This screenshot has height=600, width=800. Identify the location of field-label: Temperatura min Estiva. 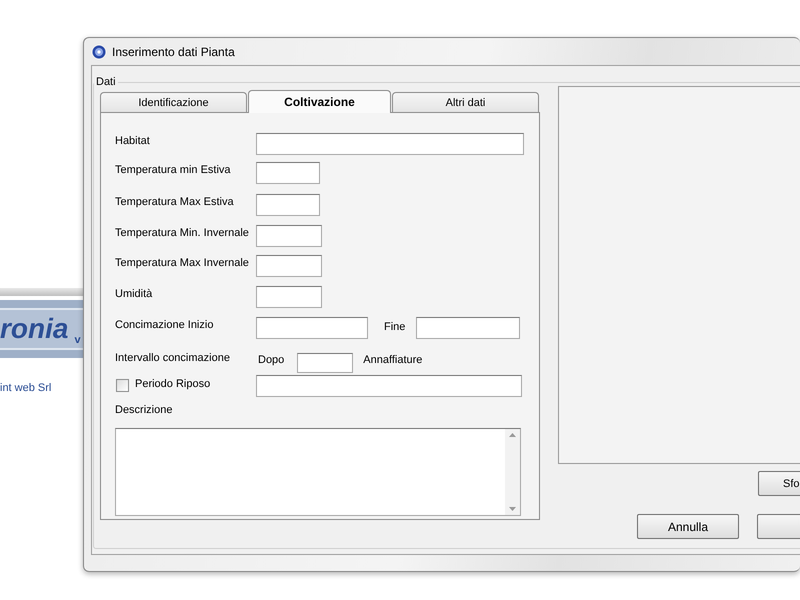
(173, 169).